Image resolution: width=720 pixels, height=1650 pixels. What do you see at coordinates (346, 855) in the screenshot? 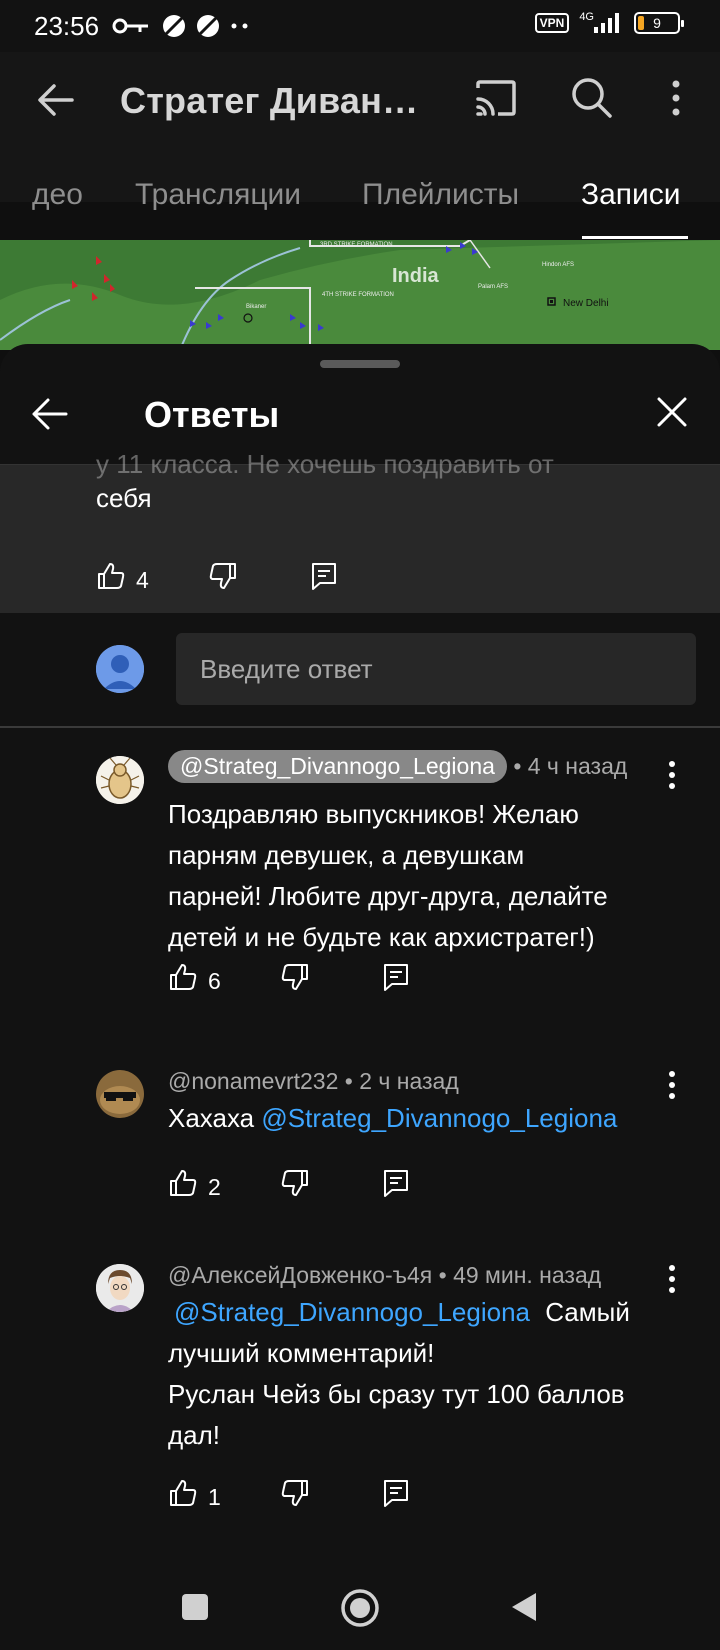
I see `comment-line: парням девушек, а девушкам` at bounding box center [346, 855].